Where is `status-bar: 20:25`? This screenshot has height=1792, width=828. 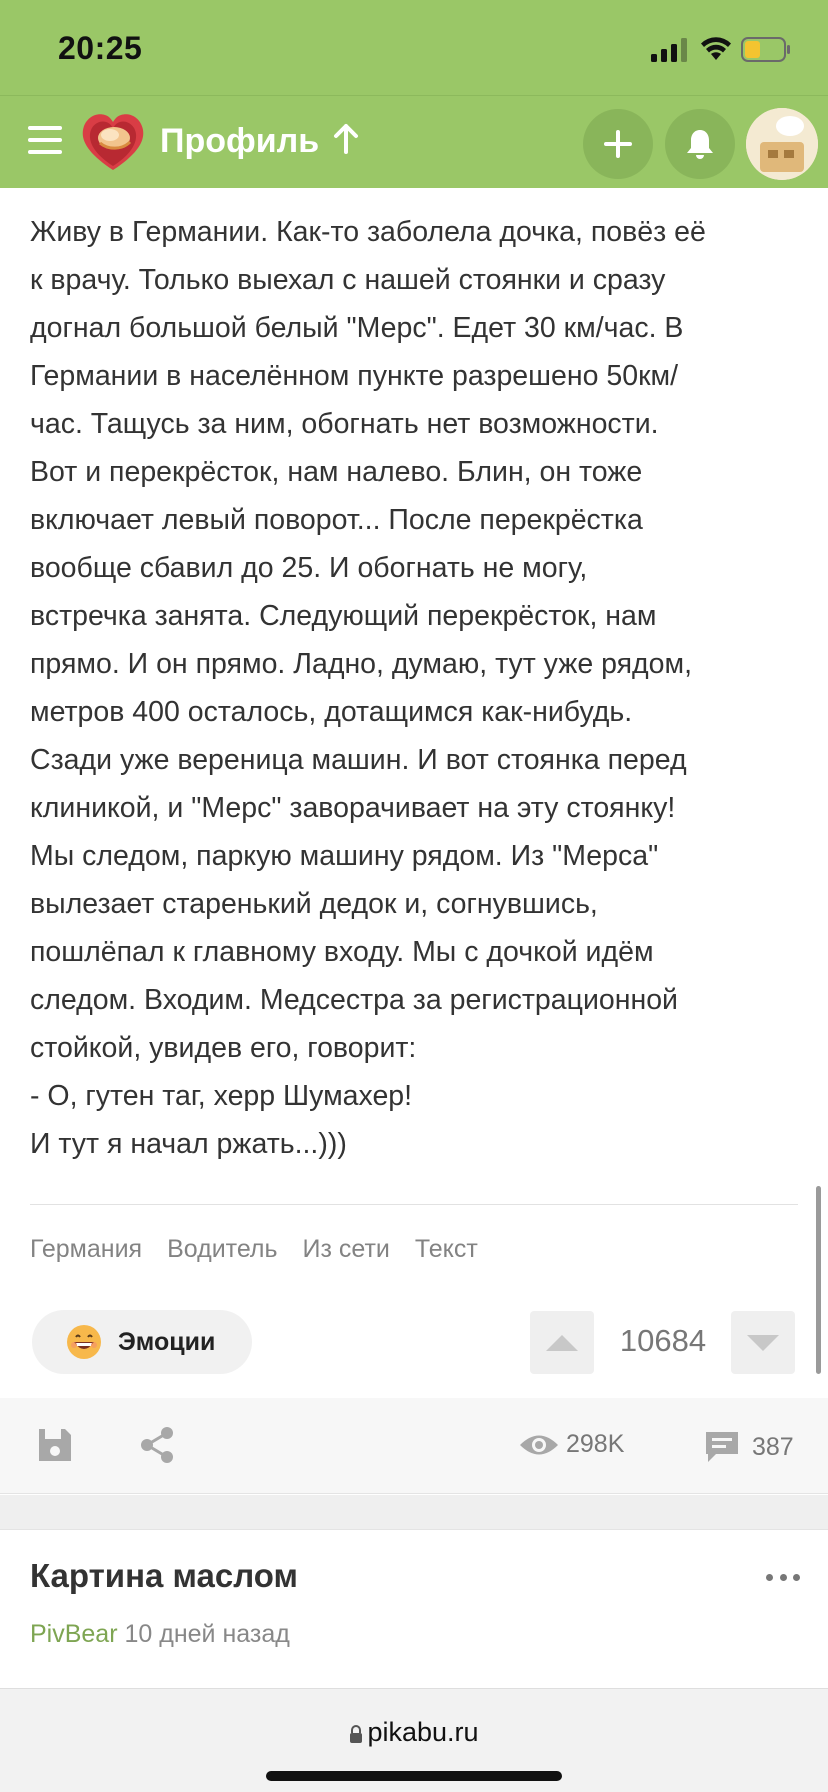
status-bar: 20:25 is located at coordinates (414, 47).